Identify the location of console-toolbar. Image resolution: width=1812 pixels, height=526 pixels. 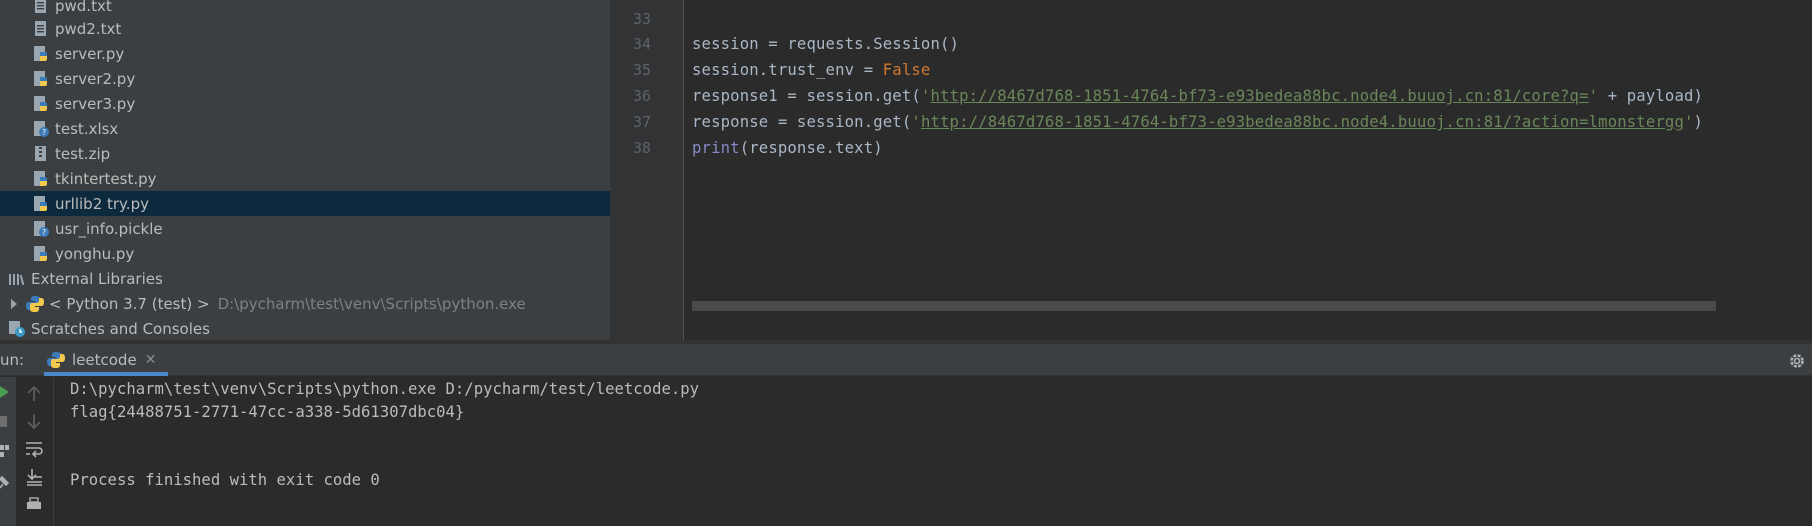
(35, 451).